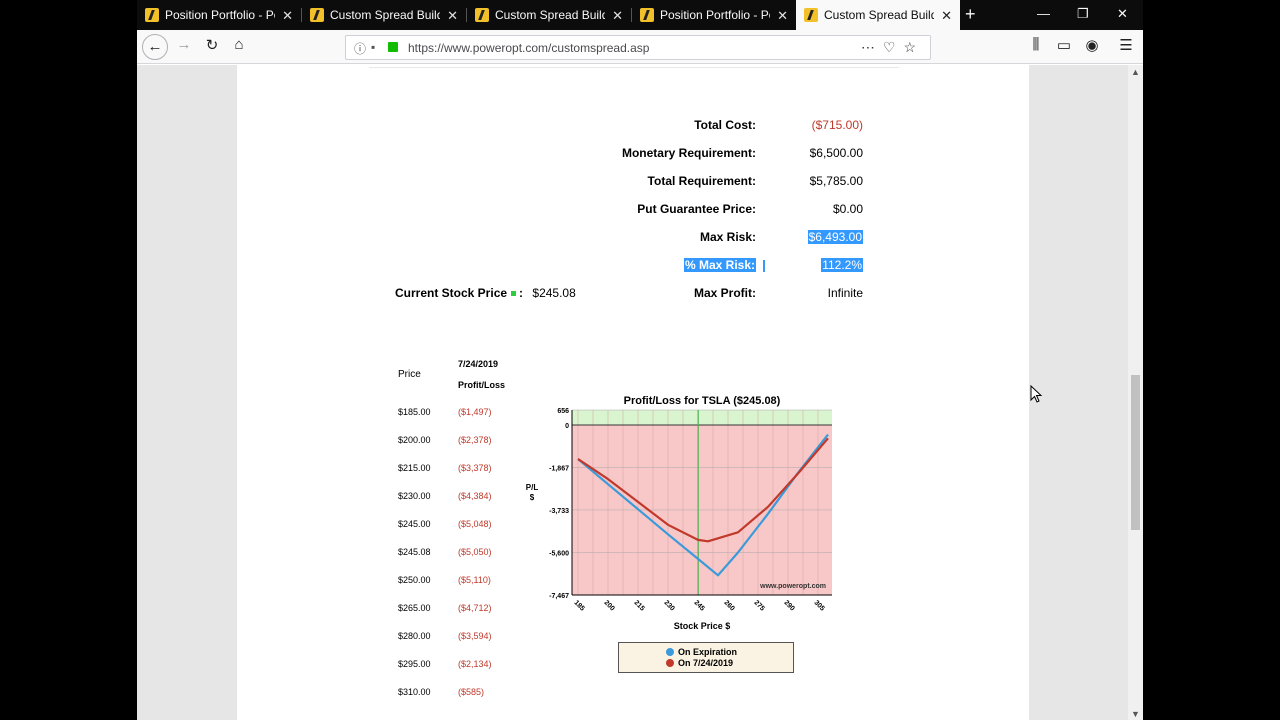 This screenshot has width=1280, height=720. I want to click on sidebar-icon: ▭, so click(1064, 45).